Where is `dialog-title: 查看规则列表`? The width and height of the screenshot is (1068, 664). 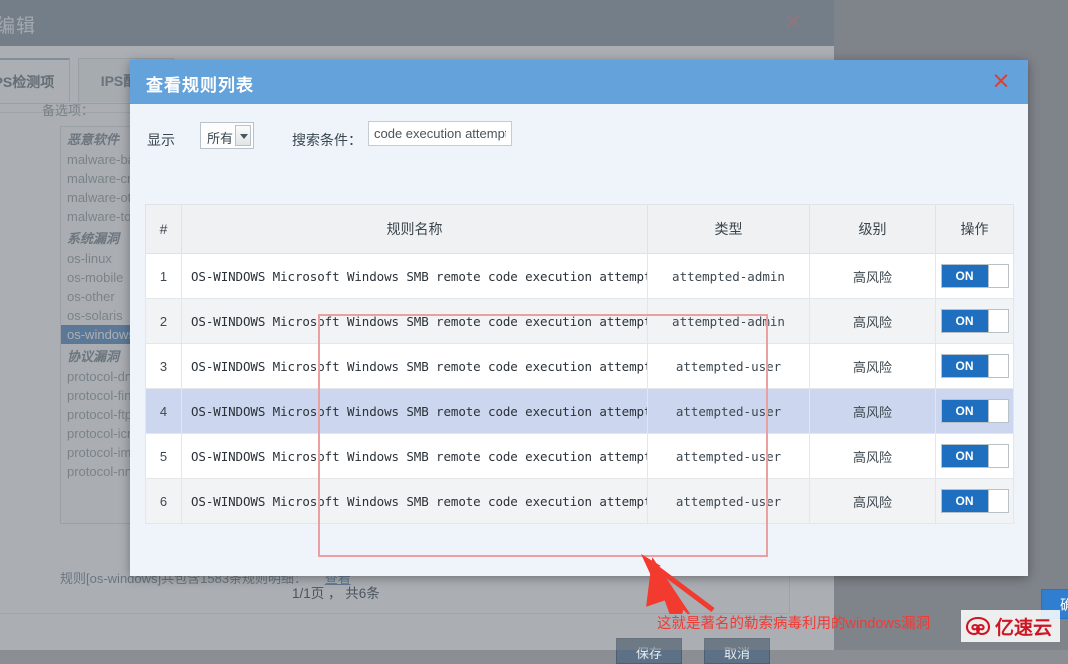
dialog-title: 查看规则列表 is located at coordinates (200, 85).